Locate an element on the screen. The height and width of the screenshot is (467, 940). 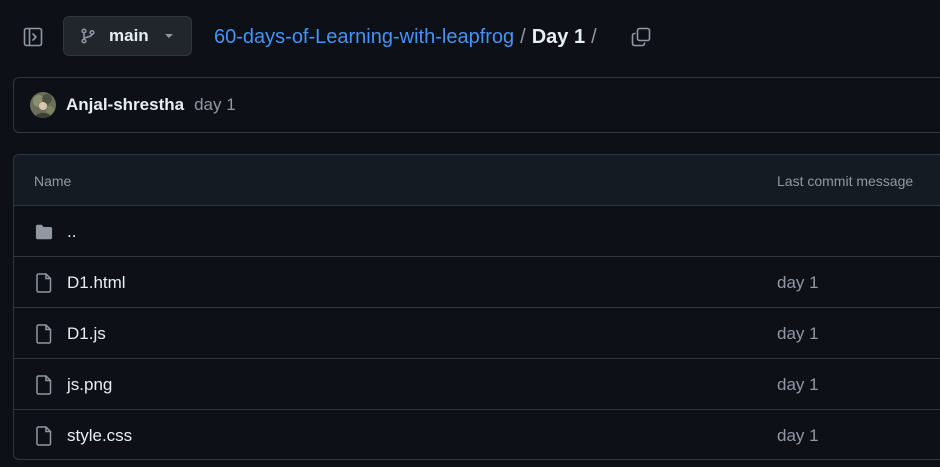
branch-selector-button: main is located at coordinates (127, 36).